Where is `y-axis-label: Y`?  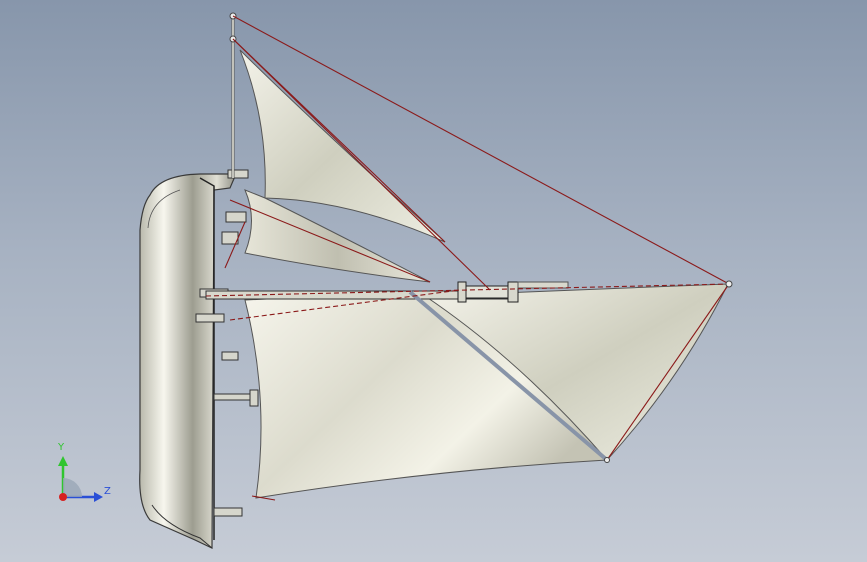
y-axis-label: Y is located at coordinates (61, 447).